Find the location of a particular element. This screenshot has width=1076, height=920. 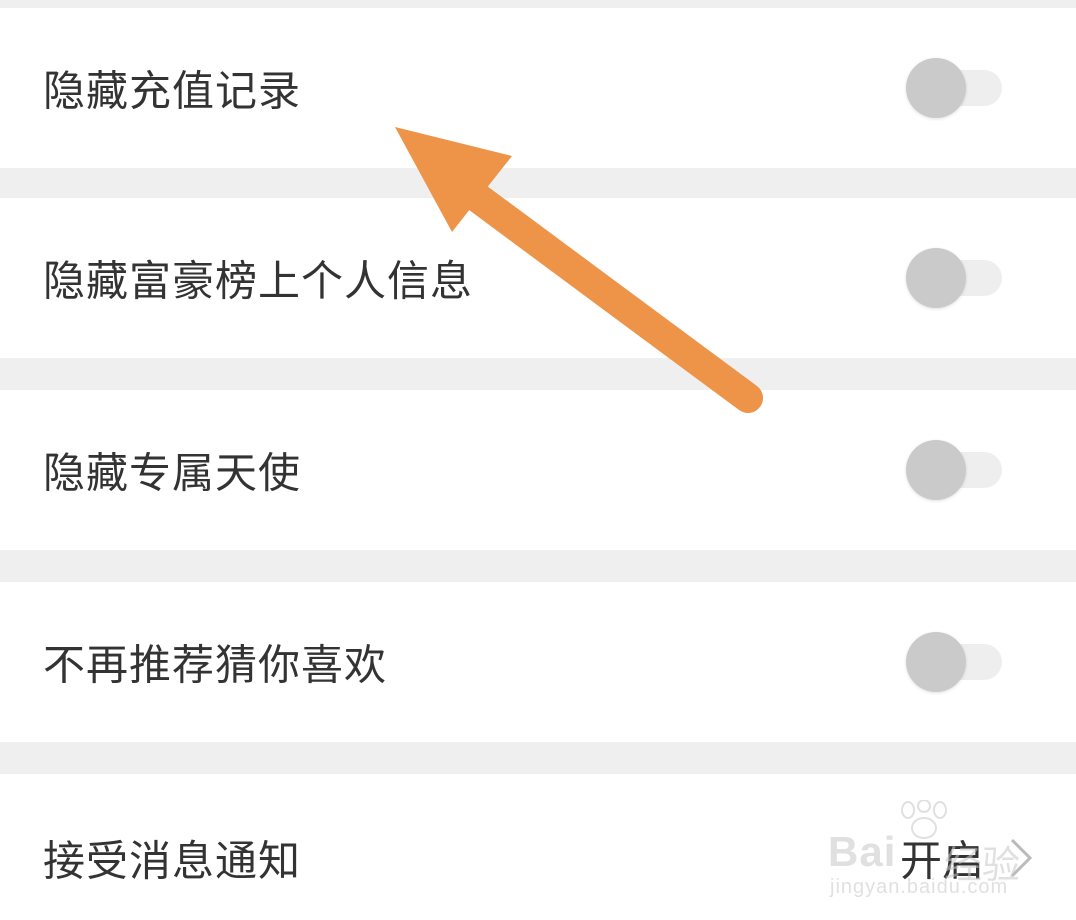

hide-rich-list-info-toggle is located at coordinates (955, 278).